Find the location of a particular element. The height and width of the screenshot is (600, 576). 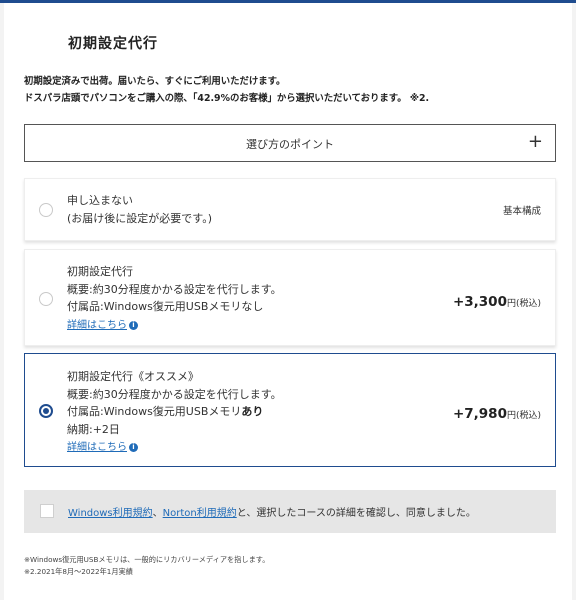

option-delivery: 納期:+2日 is located at coordinates (93, 429).